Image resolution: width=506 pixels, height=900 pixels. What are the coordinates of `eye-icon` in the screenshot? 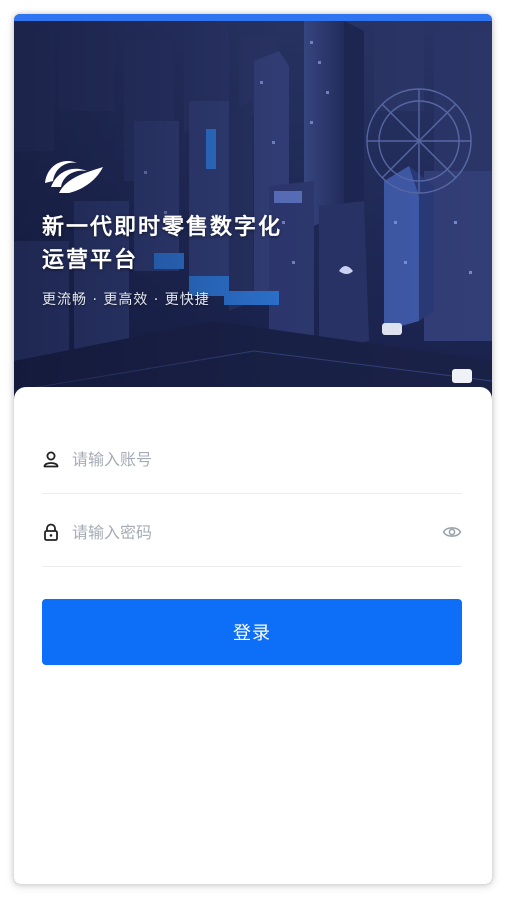 It's located at (452, 532).